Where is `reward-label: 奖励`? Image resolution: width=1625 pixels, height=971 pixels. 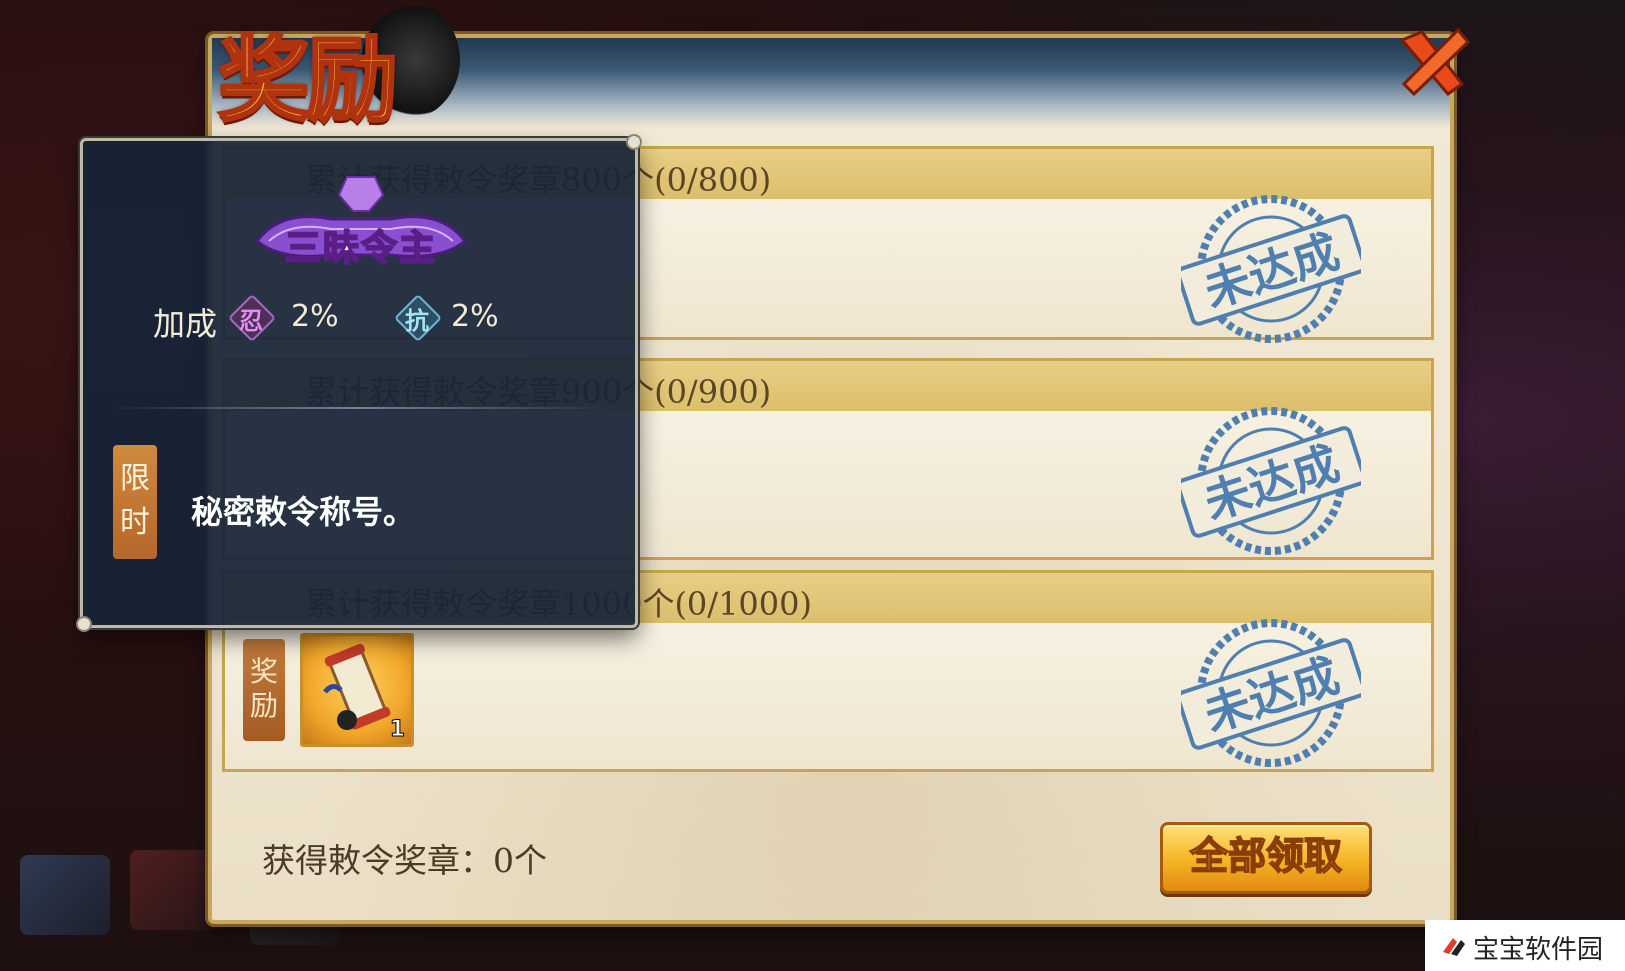
reward-label: 奖励 is located at coordinates (264, 690).